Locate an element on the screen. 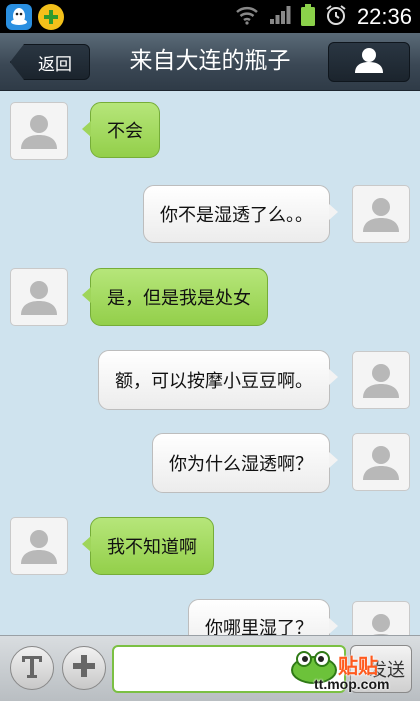  message-text: 你为什么湿透啊？ is located at coordinates (241, 464).